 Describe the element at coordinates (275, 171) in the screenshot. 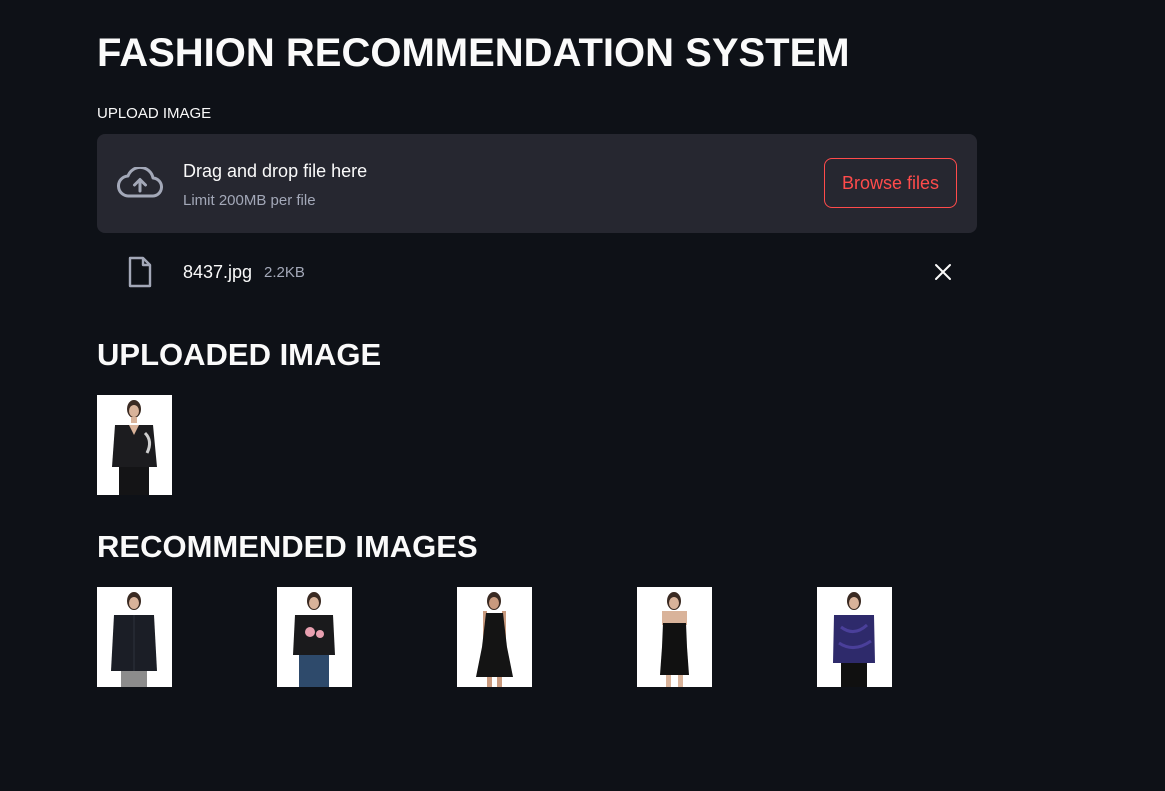

I see `dropzone-instructions: Drag and drop file here` at that location.